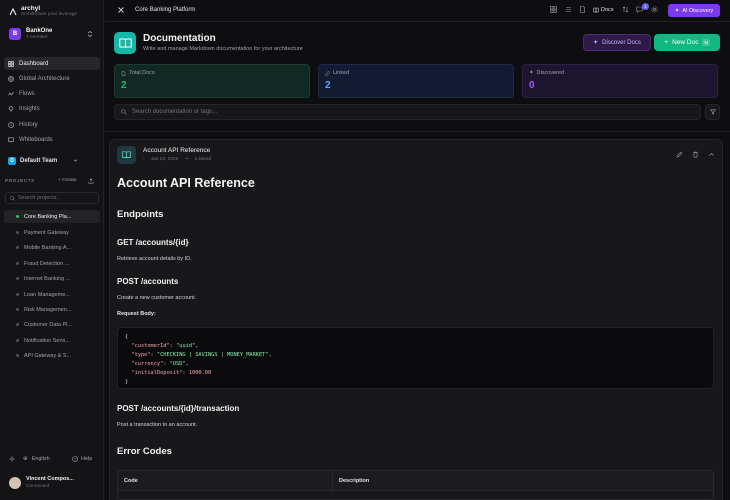 This screenshot has height=500, width=730. Describe the element at coordinates (553, 9) in the screenshot. I see `grid-view-icon` at that location.